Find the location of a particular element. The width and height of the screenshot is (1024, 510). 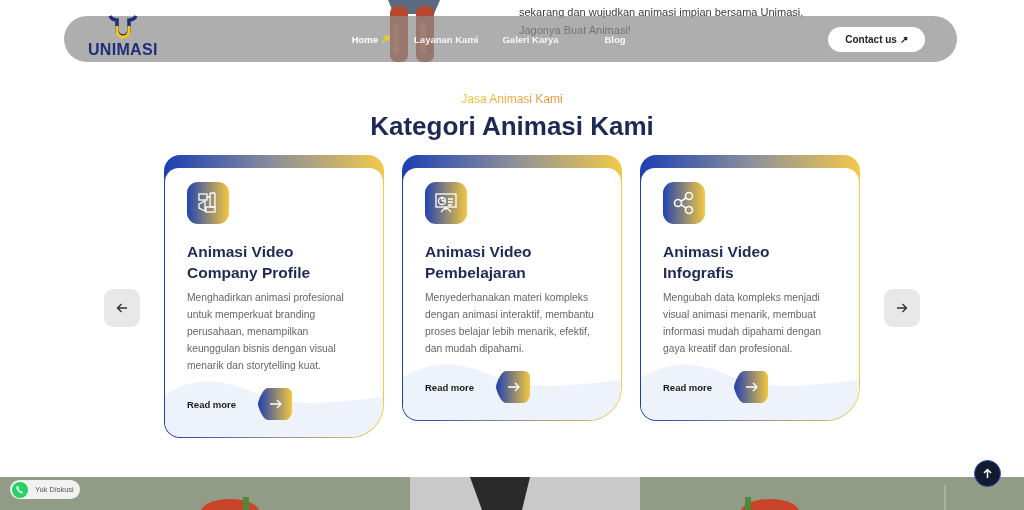

whatsapp-icon is located at coordinates (20, 489).